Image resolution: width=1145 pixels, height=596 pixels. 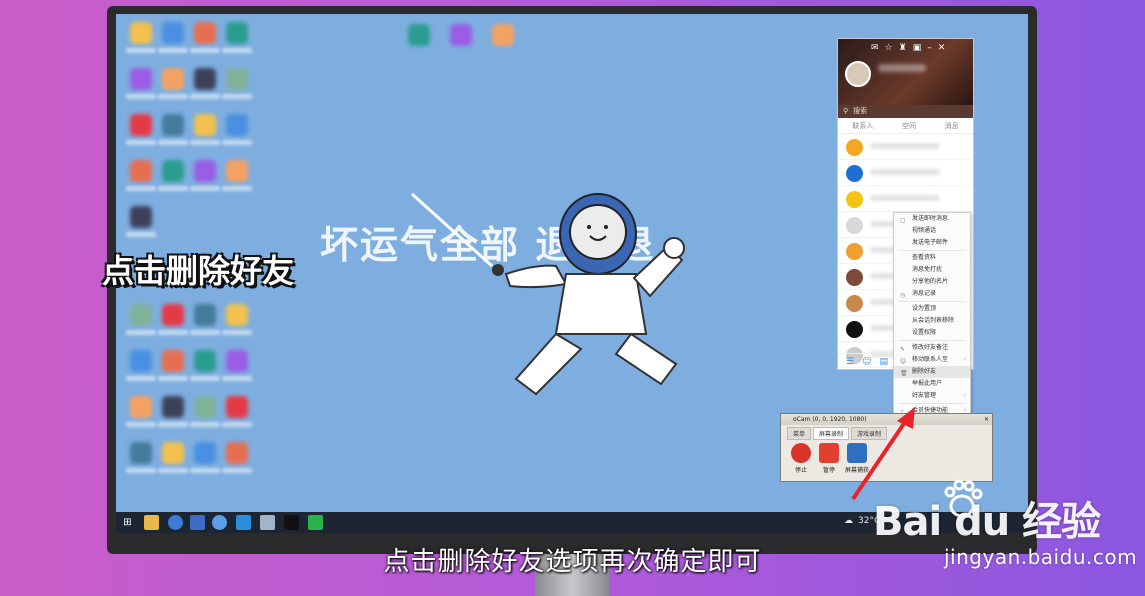 What do you see at coordinates (932, 372) in the screenshot?
I see `menu-item: 🗑 删除好友` at bounding box center [932, 372].